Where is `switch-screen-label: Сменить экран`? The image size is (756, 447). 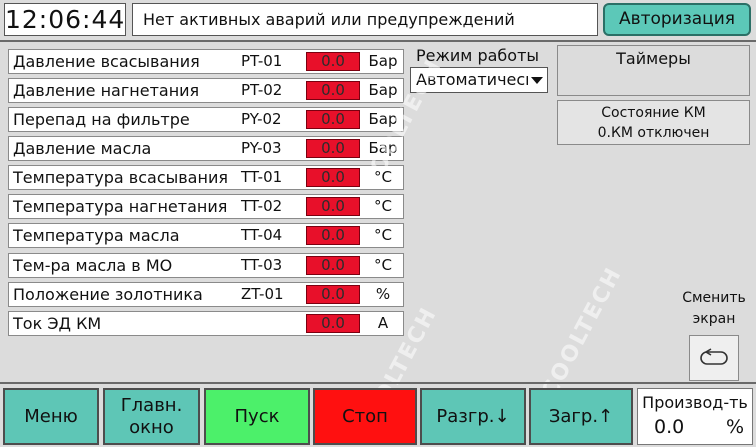 switch-screen-label: Сменить экран is located at coordinates (714, 309).